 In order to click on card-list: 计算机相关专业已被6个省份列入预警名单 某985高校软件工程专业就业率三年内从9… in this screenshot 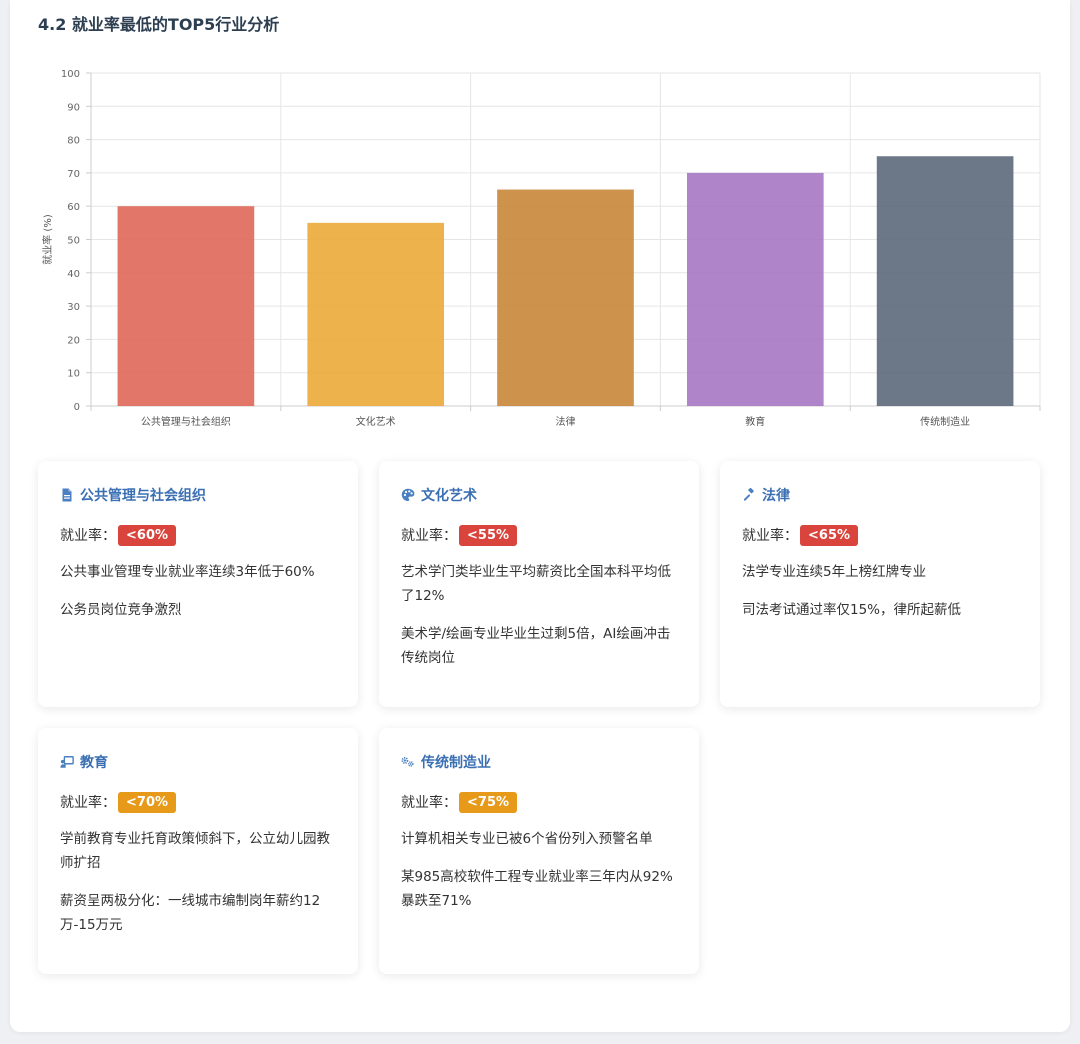, I will do `click(539, 870)`.